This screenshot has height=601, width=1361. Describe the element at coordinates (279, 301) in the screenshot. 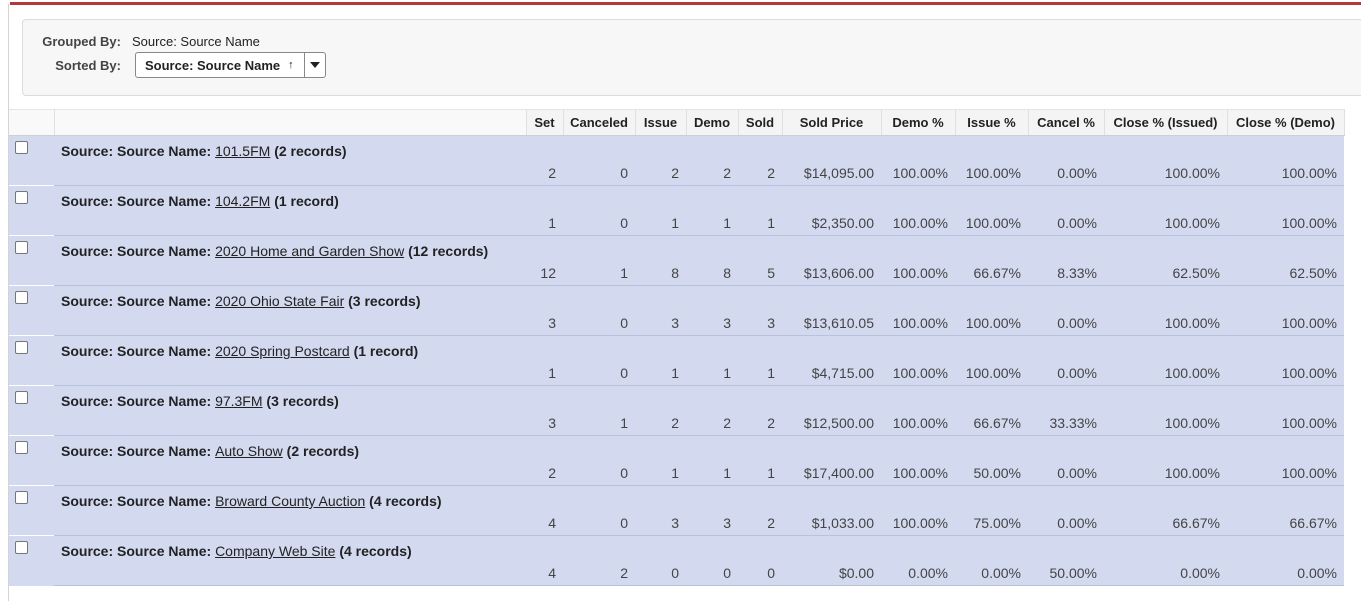

I see `group-source-link: 2020 Ohio State Fair` at that location.